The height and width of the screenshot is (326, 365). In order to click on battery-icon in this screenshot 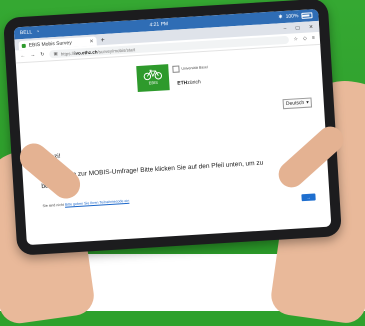, I will do `click(307, 15)`.